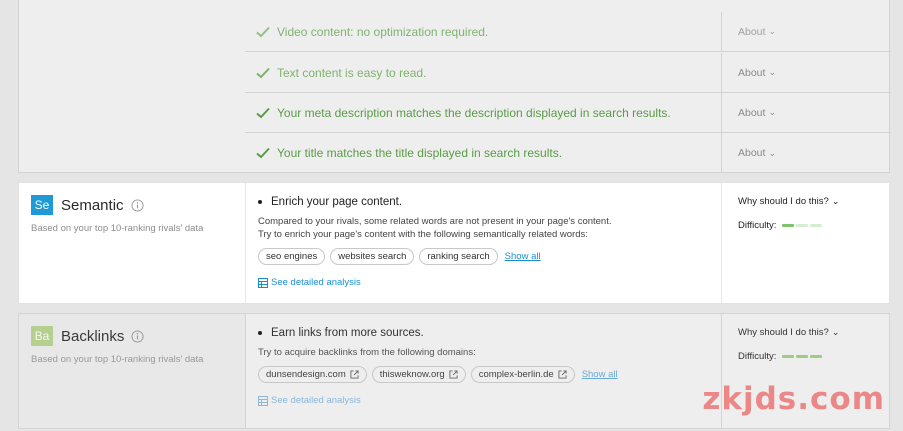 The height and width of the screenshot is (431, 903). What do you see at coordinates (516, 374) in the screenshot?
I see `domain-label: complex-berlin.de` at bounding box center [516, 374].